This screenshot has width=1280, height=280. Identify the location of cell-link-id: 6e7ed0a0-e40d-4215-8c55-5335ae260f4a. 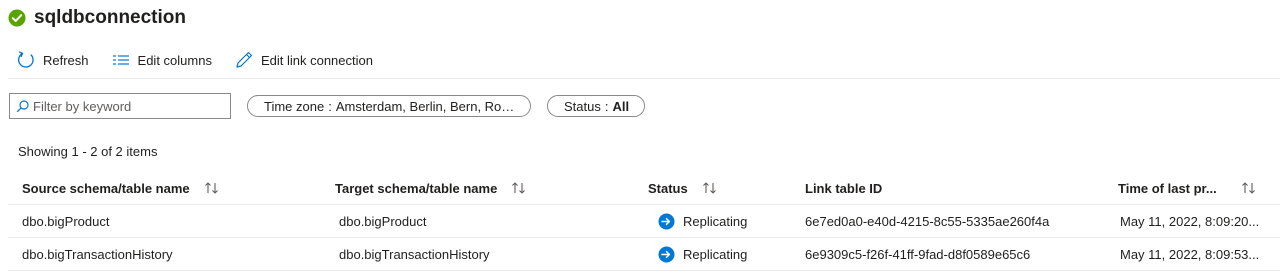
(947, 221).